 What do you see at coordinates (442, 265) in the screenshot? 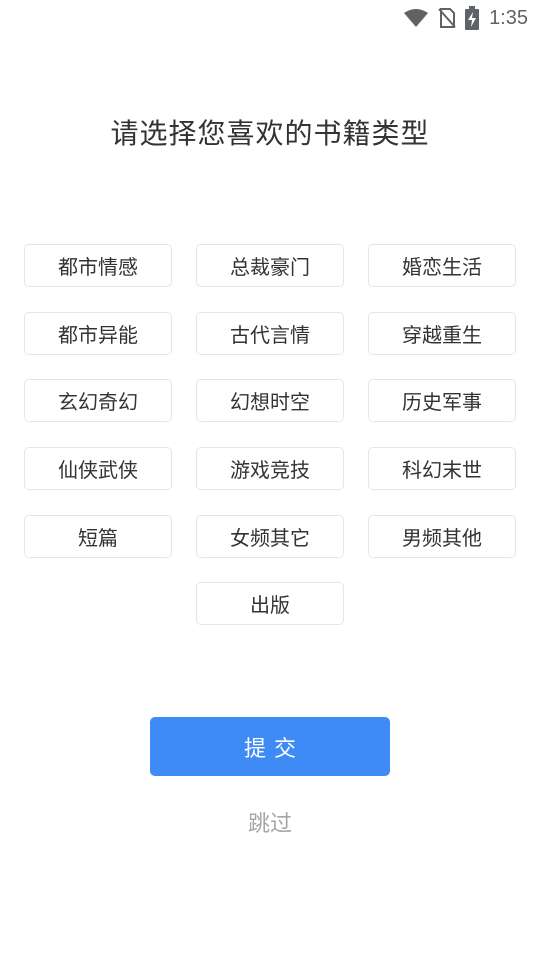
I see `category-tag: 婚恋生活` at bounding box center [442, 265].